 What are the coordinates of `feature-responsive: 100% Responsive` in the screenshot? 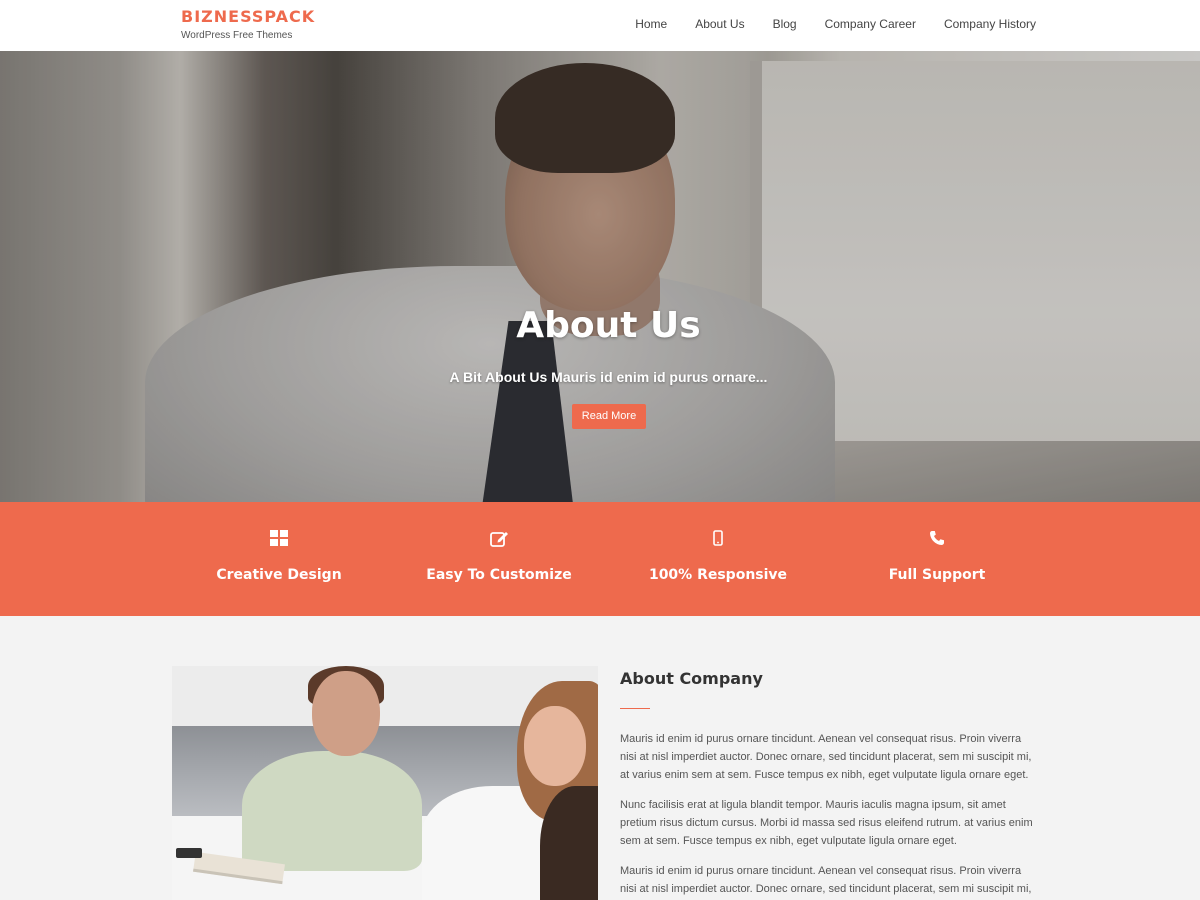 It's located at (718, 559).